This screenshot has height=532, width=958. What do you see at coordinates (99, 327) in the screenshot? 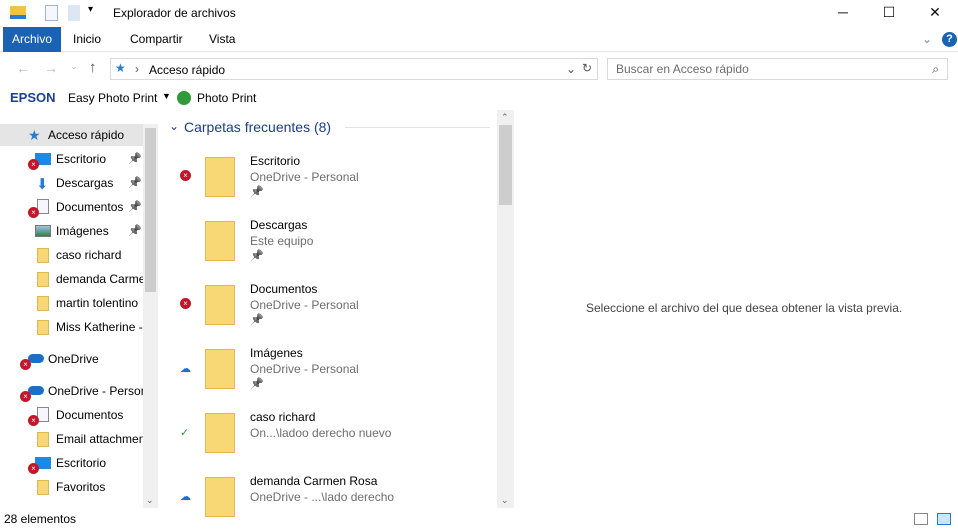
I see `nav-item-label: Miss Katherine -` at bounding box center [99, 327].